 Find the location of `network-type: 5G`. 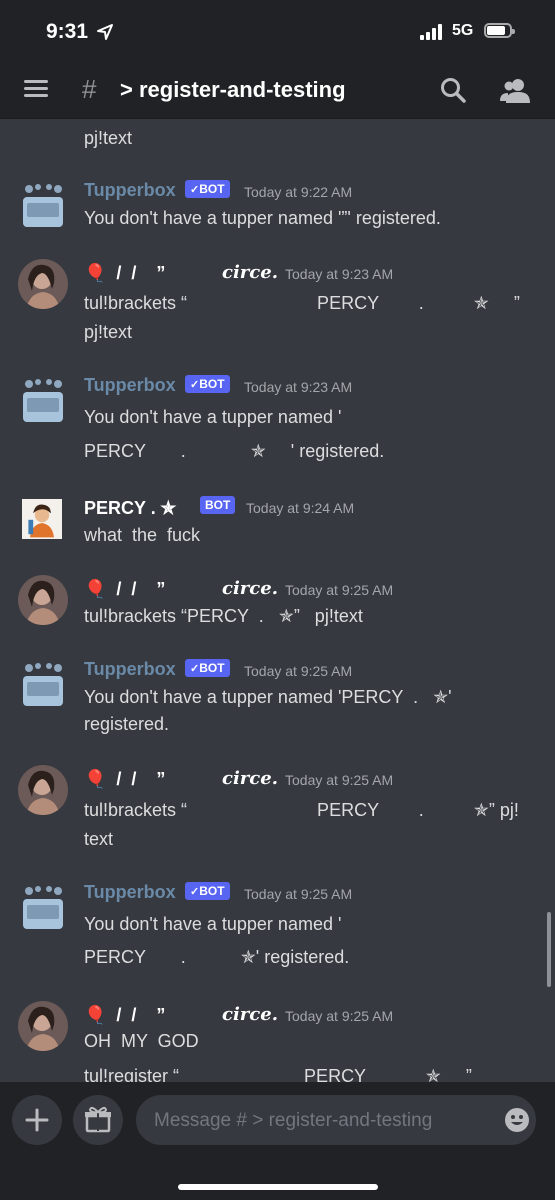

network-type: 5G is located at coordinates (463, 30).